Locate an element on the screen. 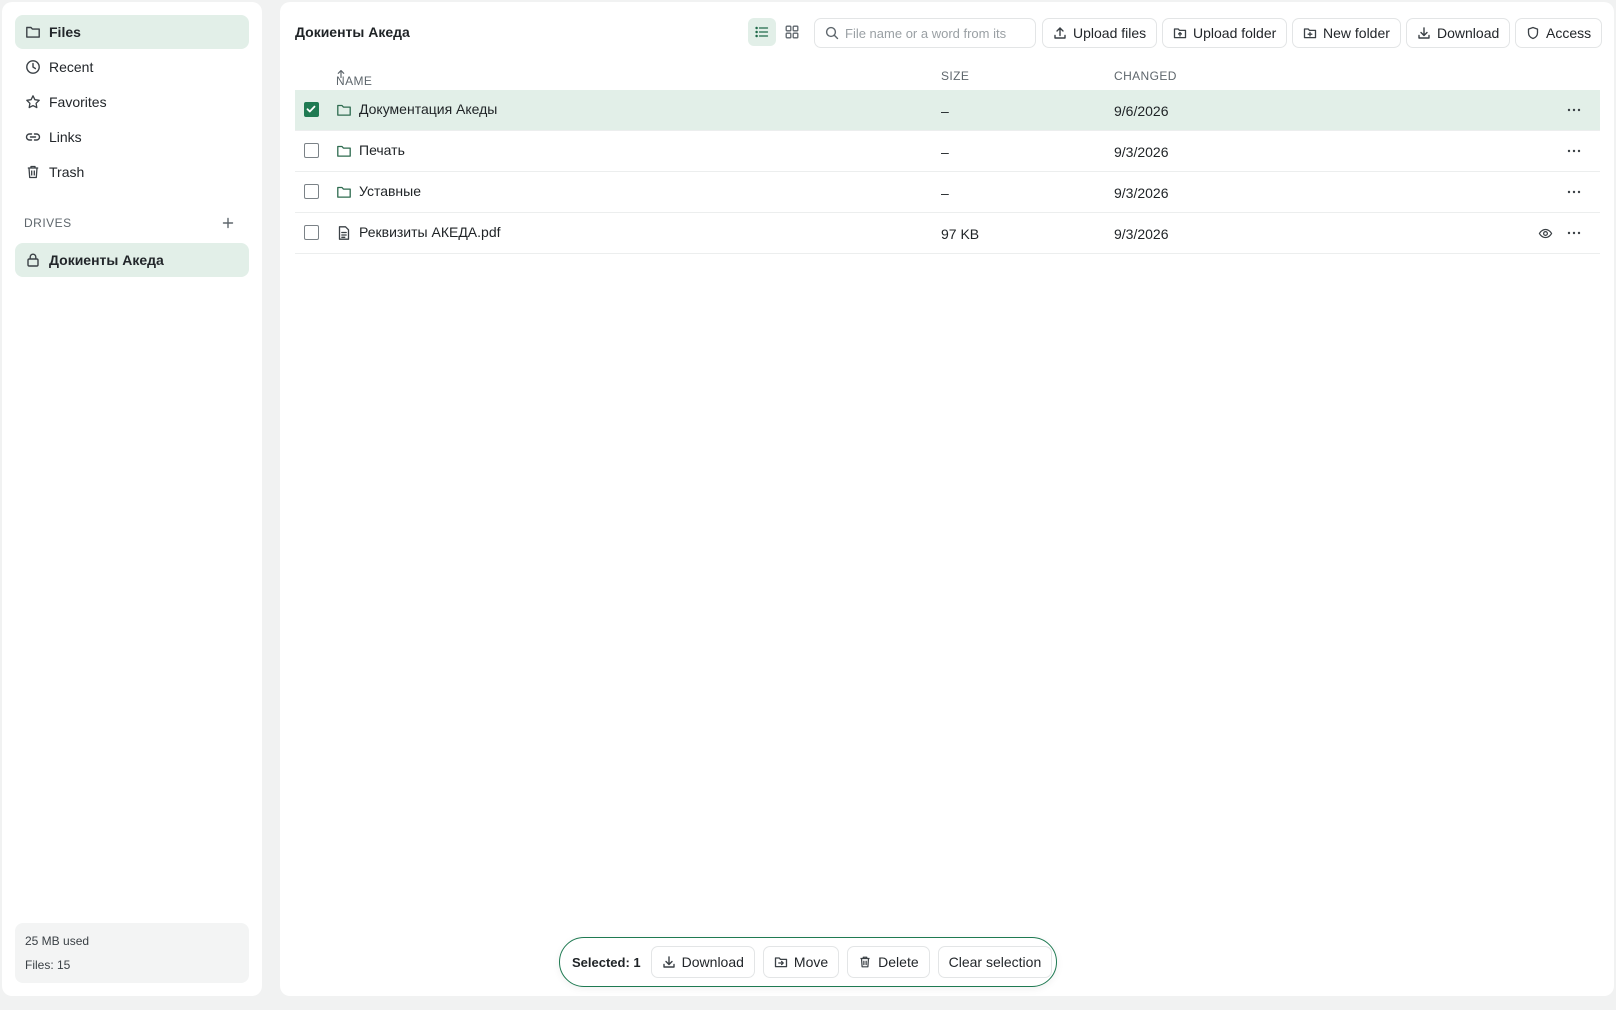 The image size is (1616, 1010). grid-view-button is located at coordinates (792, 32).